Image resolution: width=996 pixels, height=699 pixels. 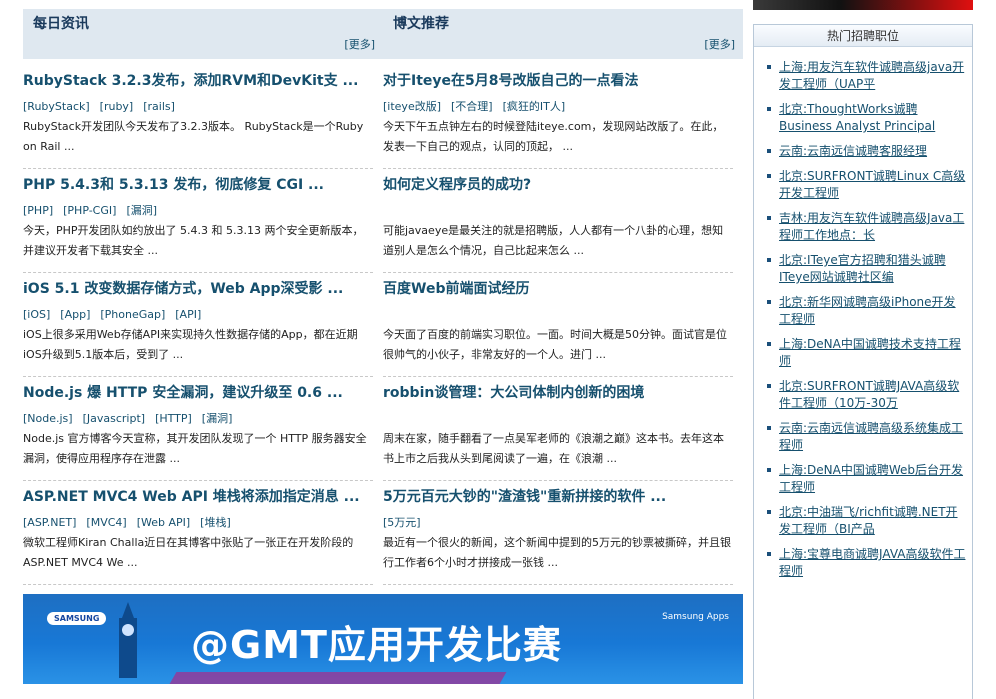 I want to click on job-link: 云南:云南远信诚聘高级系统集成工程师, so click(x=872, y=437).